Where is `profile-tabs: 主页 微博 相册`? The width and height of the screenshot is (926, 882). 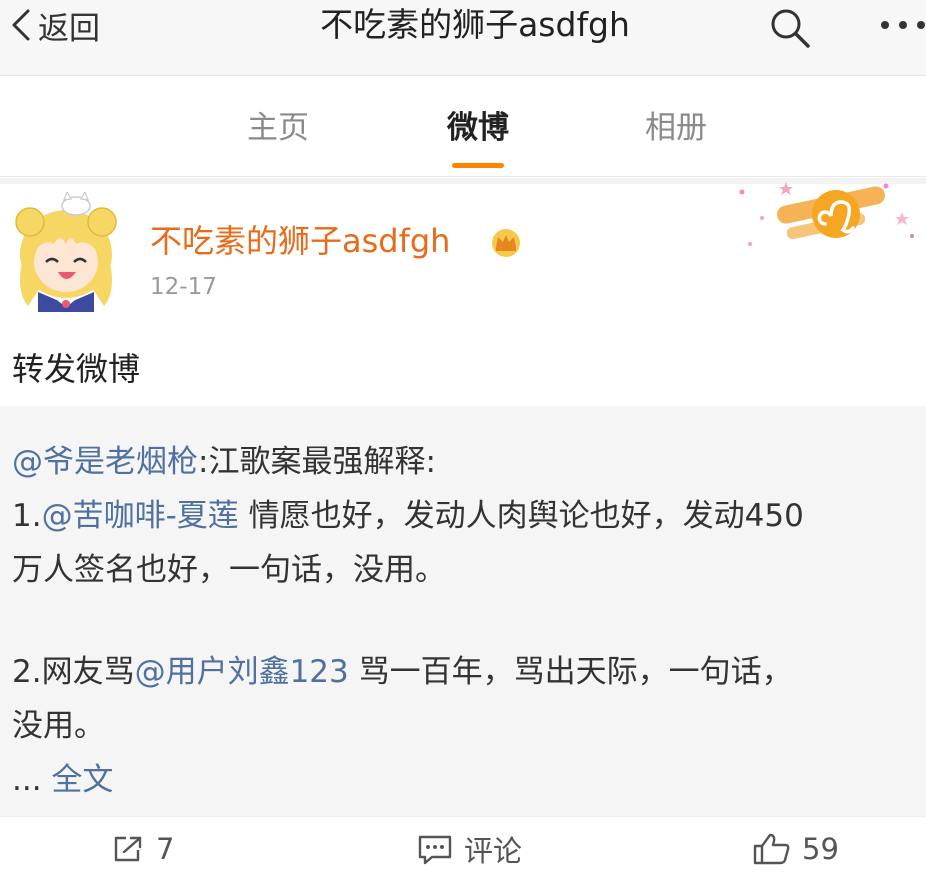
profile-tabs: 主页 微博 相册 is located at coordinates (463, 127).